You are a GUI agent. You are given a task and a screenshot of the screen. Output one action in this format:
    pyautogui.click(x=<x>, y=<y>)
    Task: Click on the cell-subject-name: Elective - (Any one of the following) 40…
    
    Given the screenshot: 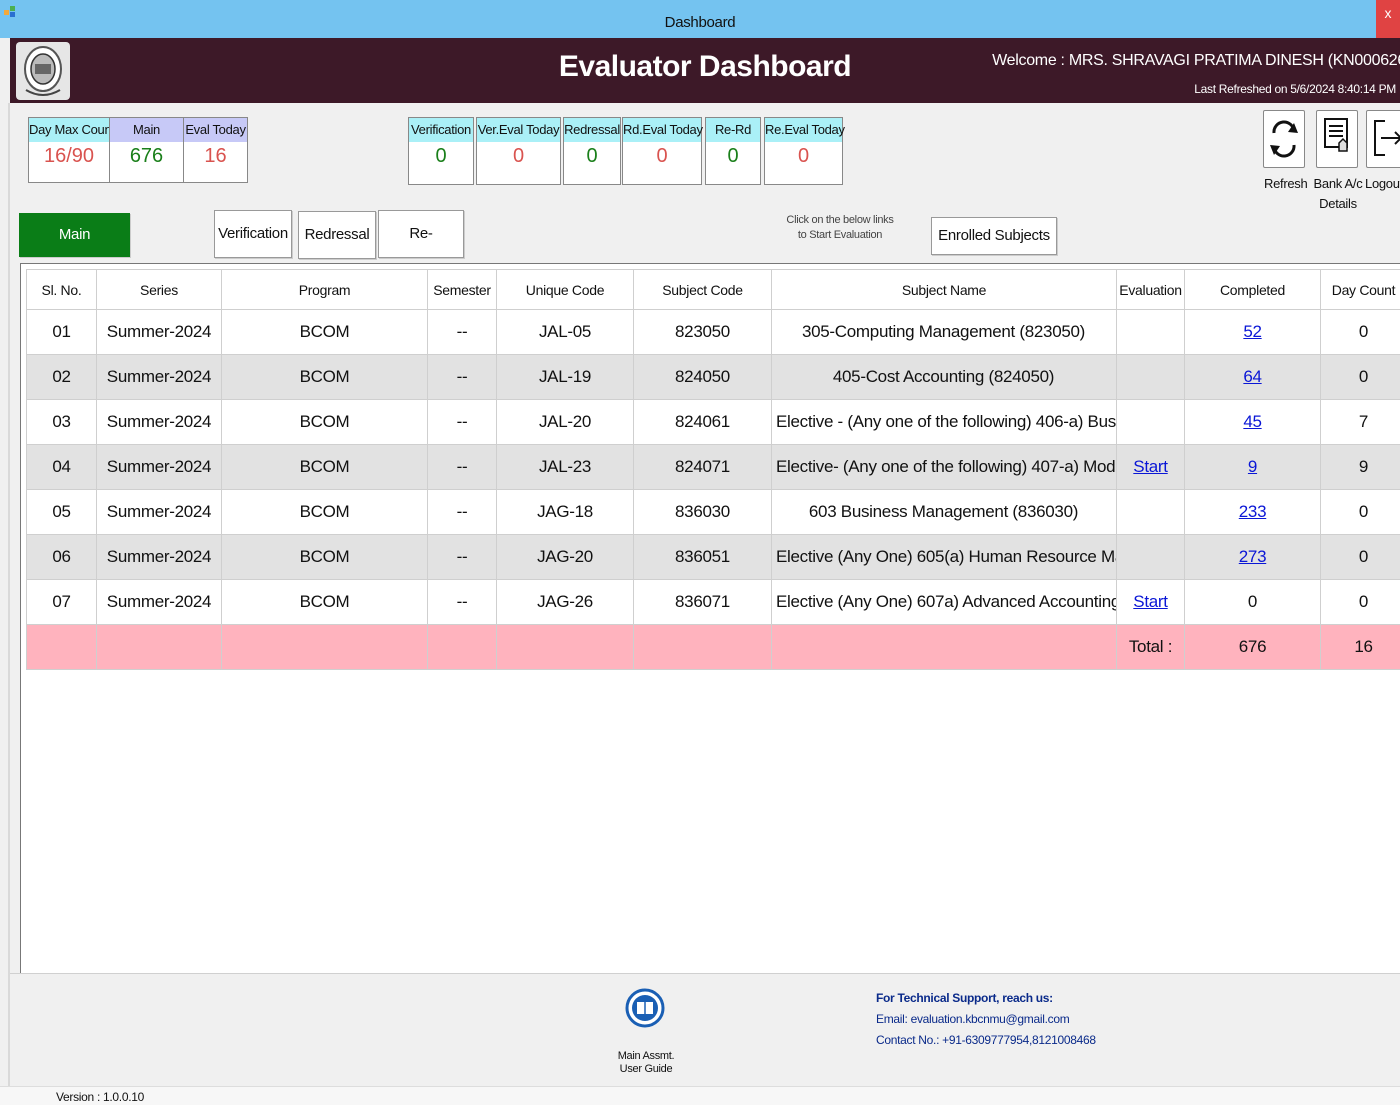 What is the action you would take?
    pyautogui.click(x=944, y=422)
    